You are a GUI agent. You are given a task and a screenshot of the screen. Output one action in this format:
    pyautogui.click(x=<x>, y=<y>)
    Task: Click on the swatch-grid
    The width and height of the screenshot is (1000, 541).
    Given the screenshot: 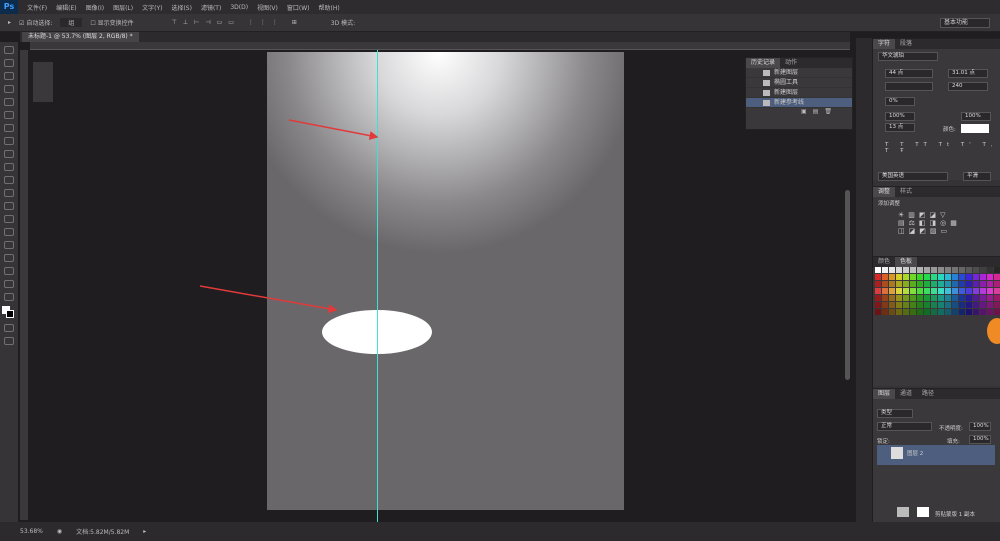 What is the action you would take?
    pyautogui.click(x=937, y=291)
    